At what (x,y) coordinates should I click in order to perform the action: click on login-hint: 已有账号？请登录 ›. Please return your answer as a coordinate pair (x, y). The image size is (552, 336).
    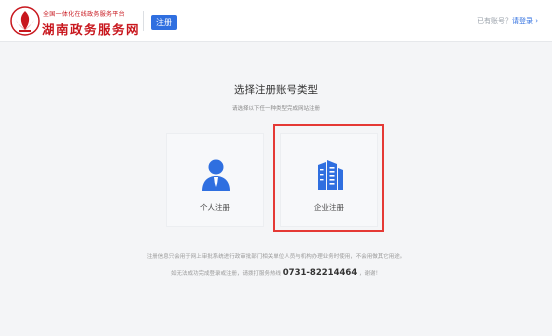
    Looking at the image, I should click on (507, 21).